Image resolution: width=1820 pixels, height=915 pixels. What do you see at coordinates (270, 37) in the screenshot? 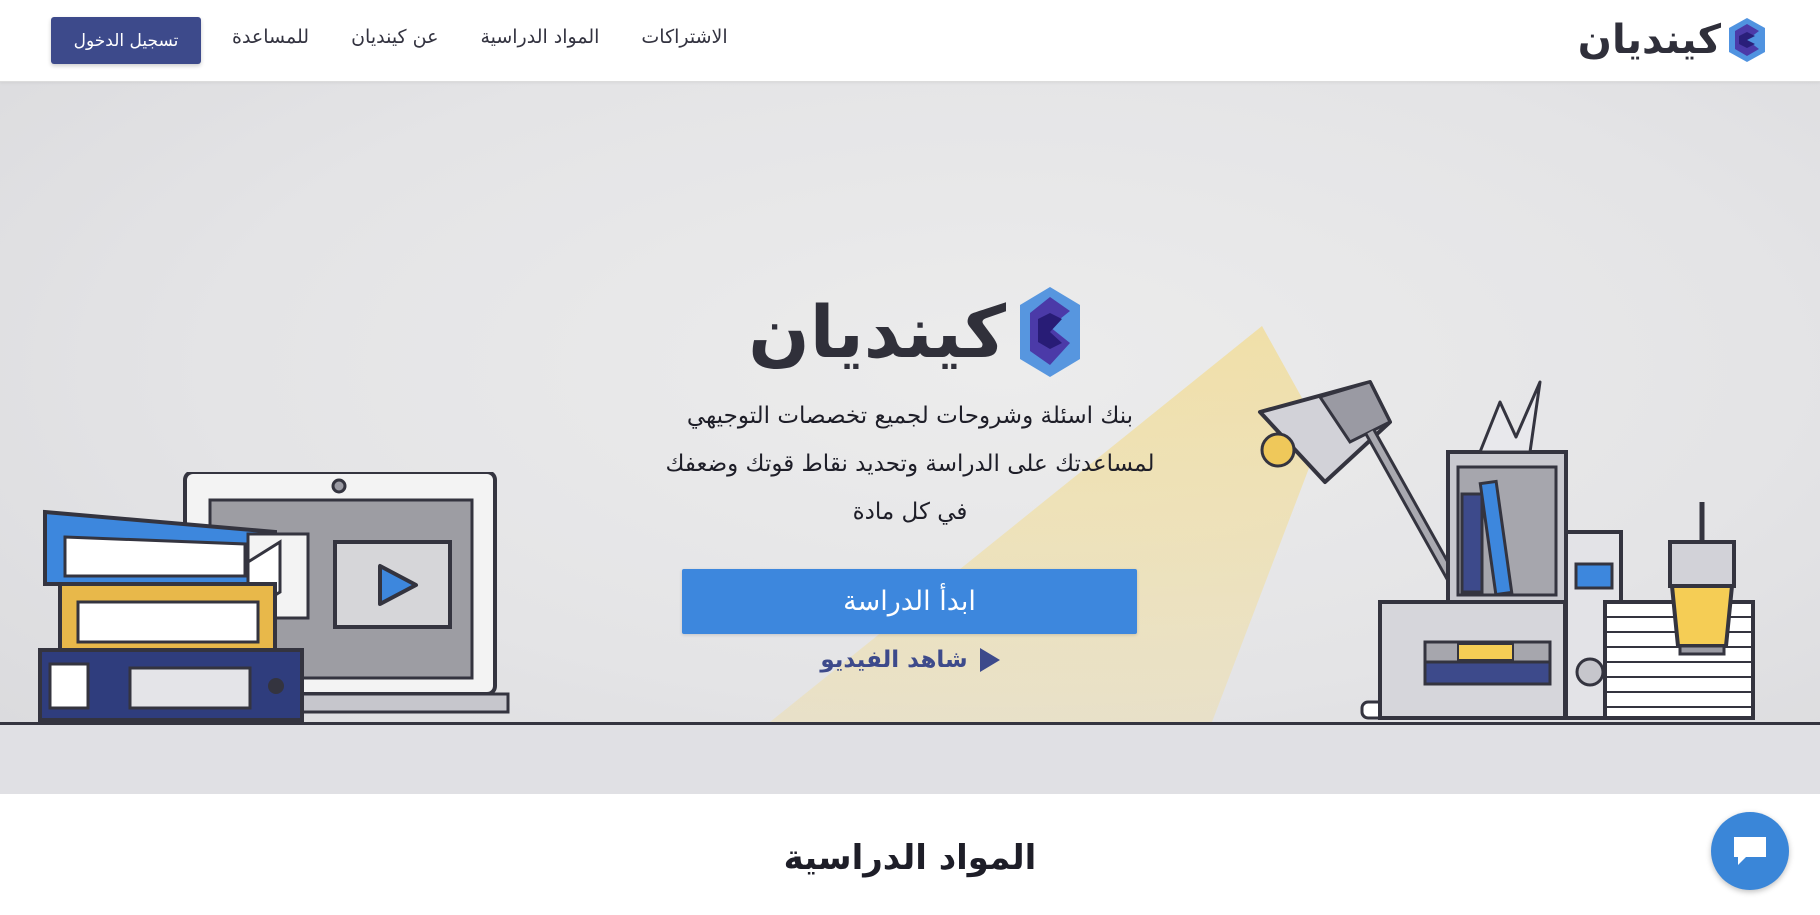
I see `nav-help: للمساعدة` at bounding box center [270, 37].